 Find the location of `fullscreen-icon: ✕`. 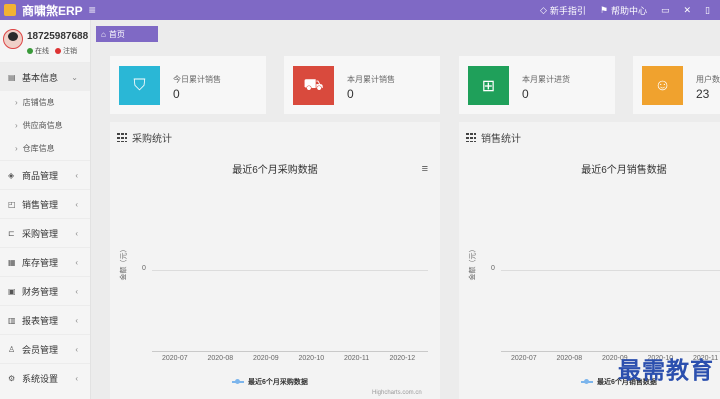

fullscreen-icon: ✕ is located at coordinates (688, 10).